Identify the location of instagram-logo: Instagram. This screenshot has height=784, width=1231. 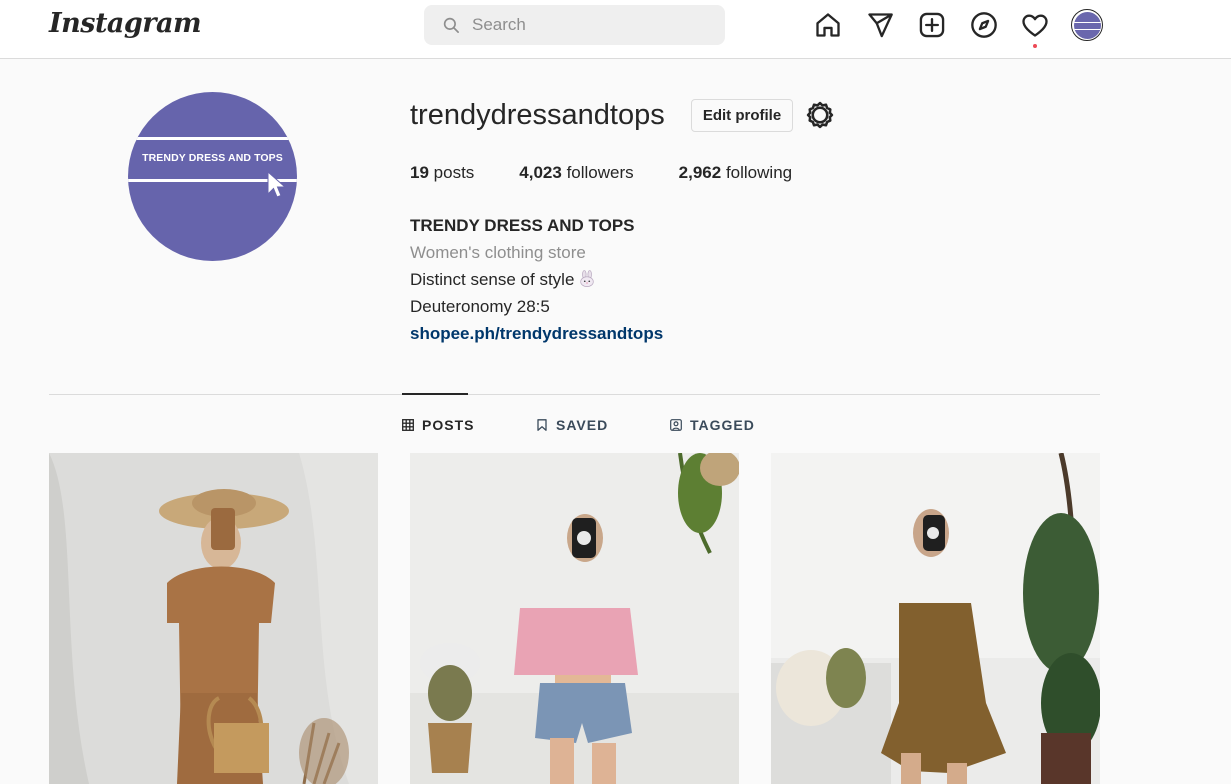
(125, 23).